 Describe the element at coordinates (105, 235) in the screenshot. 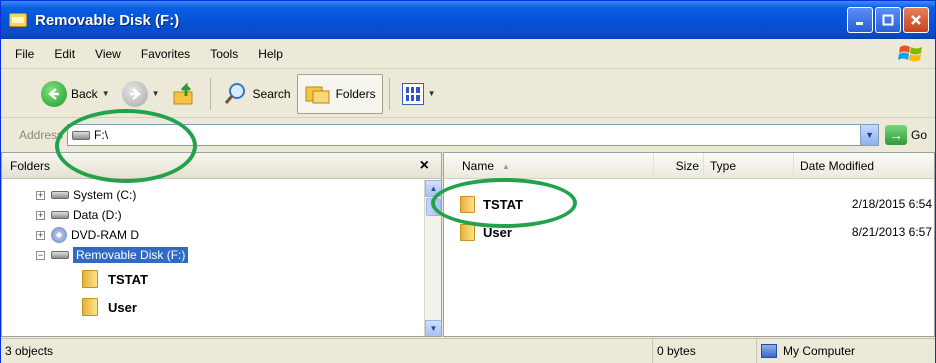

I see `tree-item-label: DVD-RAM D` at that location.